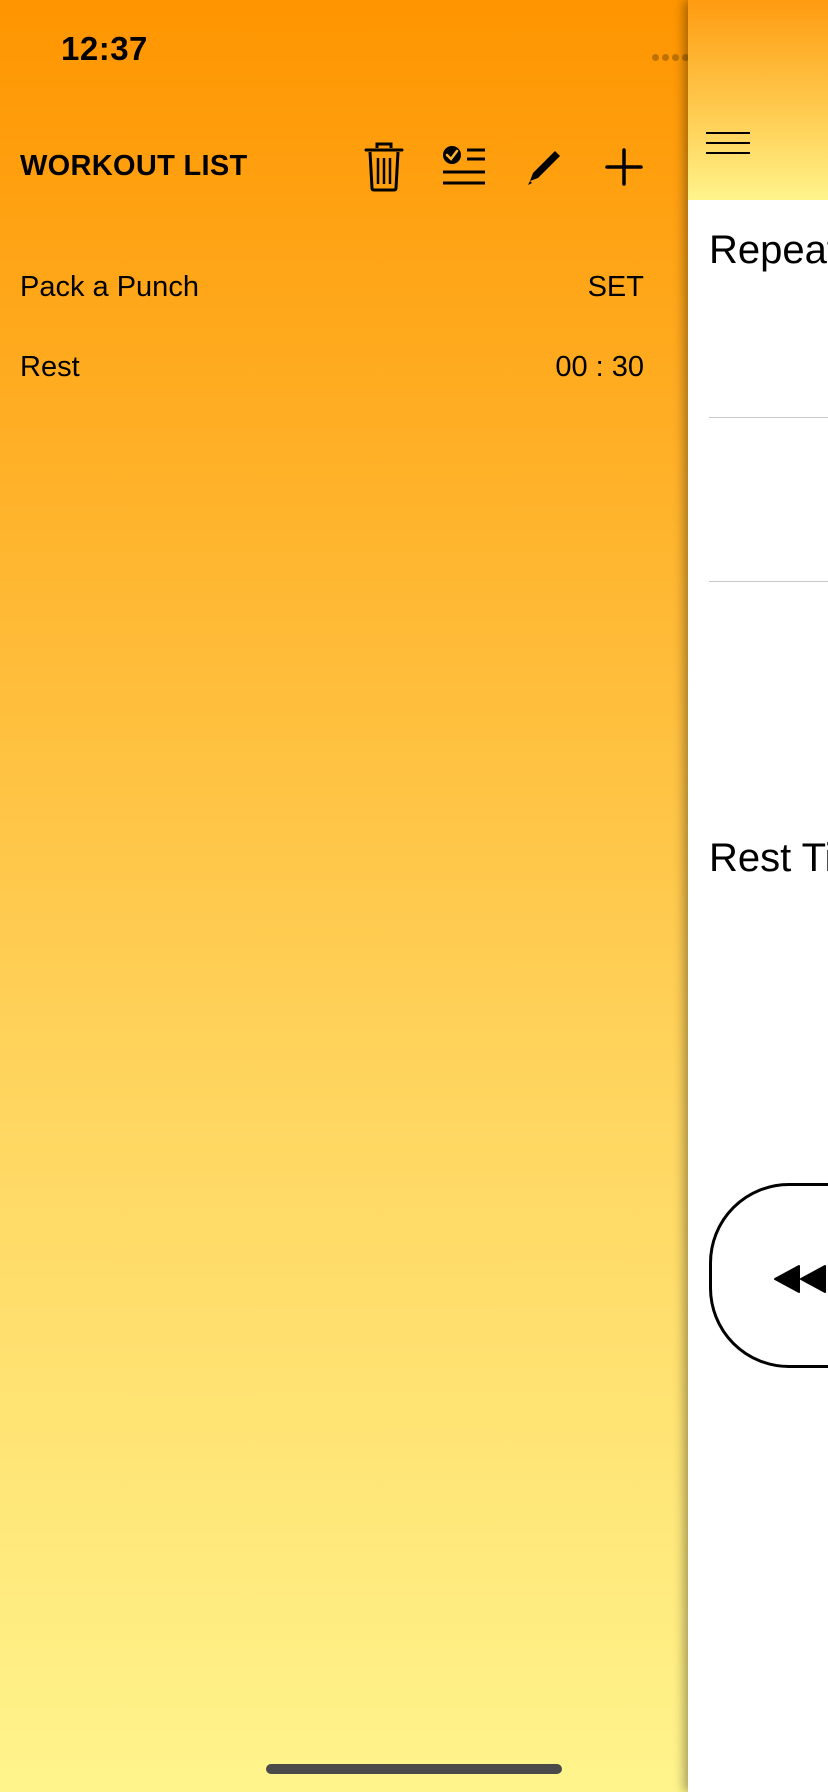 Image resolution: width=828 pixels, height=1792 pixels. What do you see at coordinates (800, 1279) in the screenshot?
I see `rewind-icon` at bounding box center [800, 1279].